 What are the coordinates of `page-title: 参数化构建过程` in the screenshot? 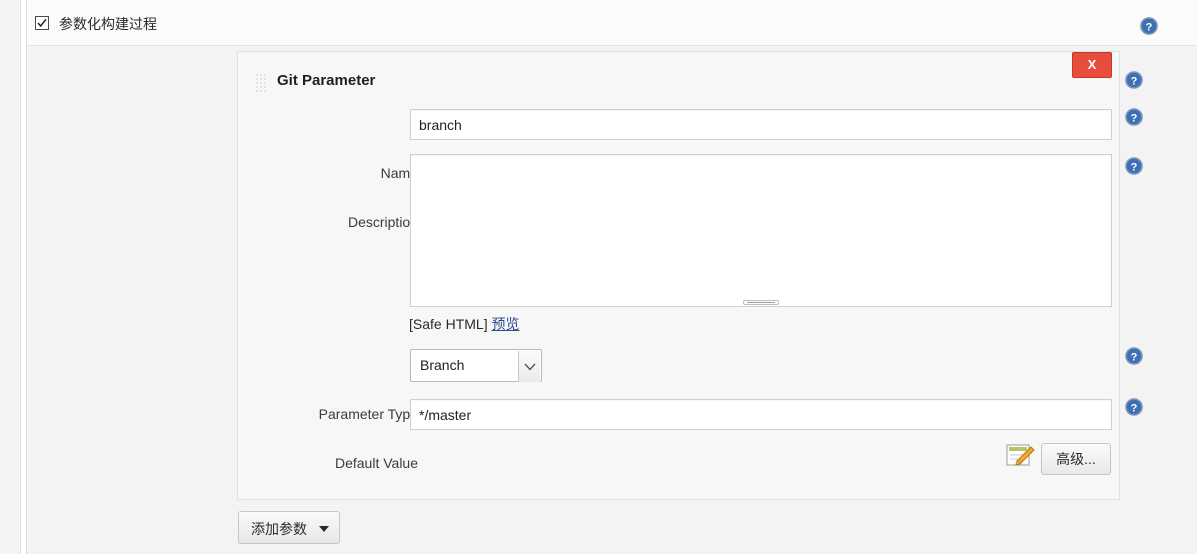 It's located at (108, 24).